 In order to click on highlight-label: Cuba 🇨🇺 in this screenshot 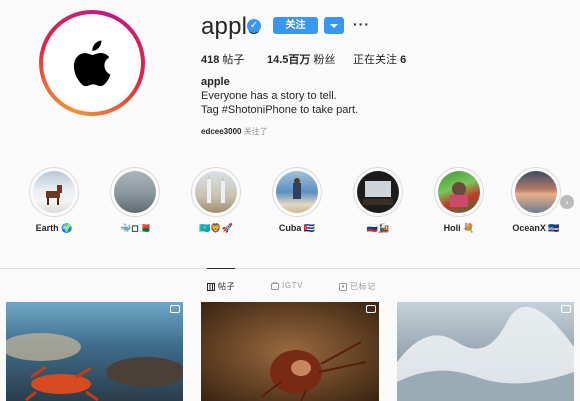, I will do `click(297, 228)`.